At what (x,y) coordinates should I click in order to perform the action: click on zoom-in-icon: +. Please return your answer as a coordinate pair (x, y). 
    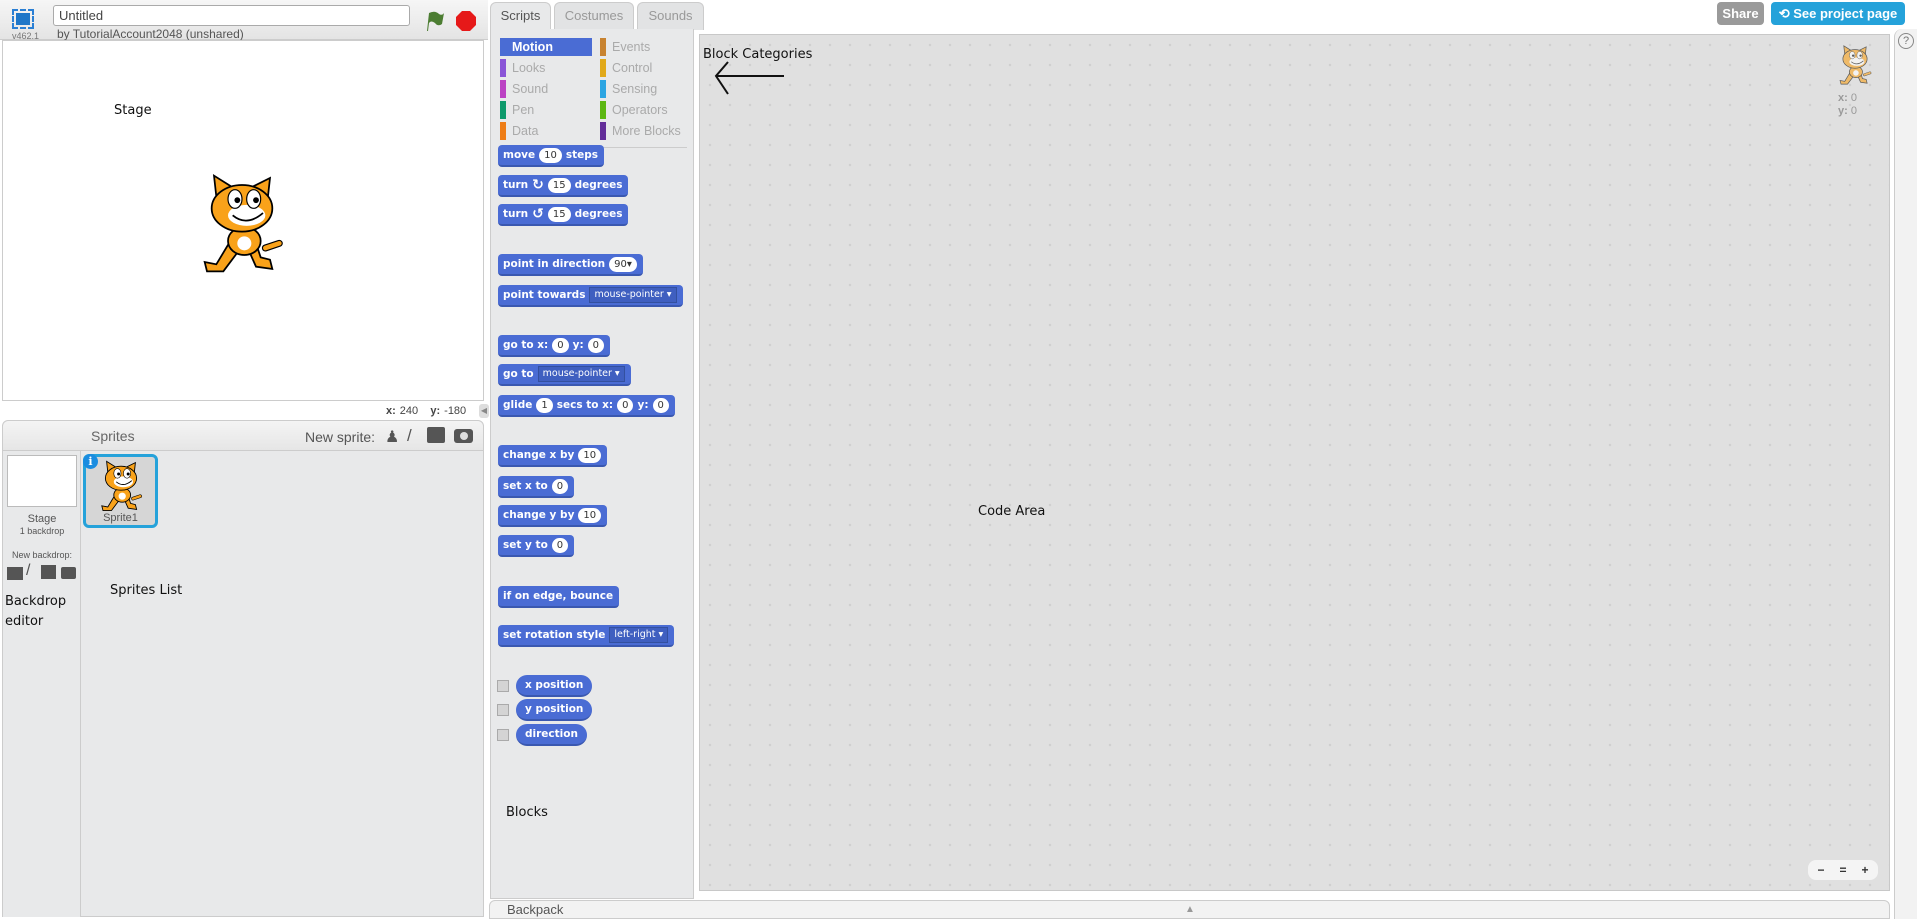
    Looking at the image, I should click on (1865, 870).